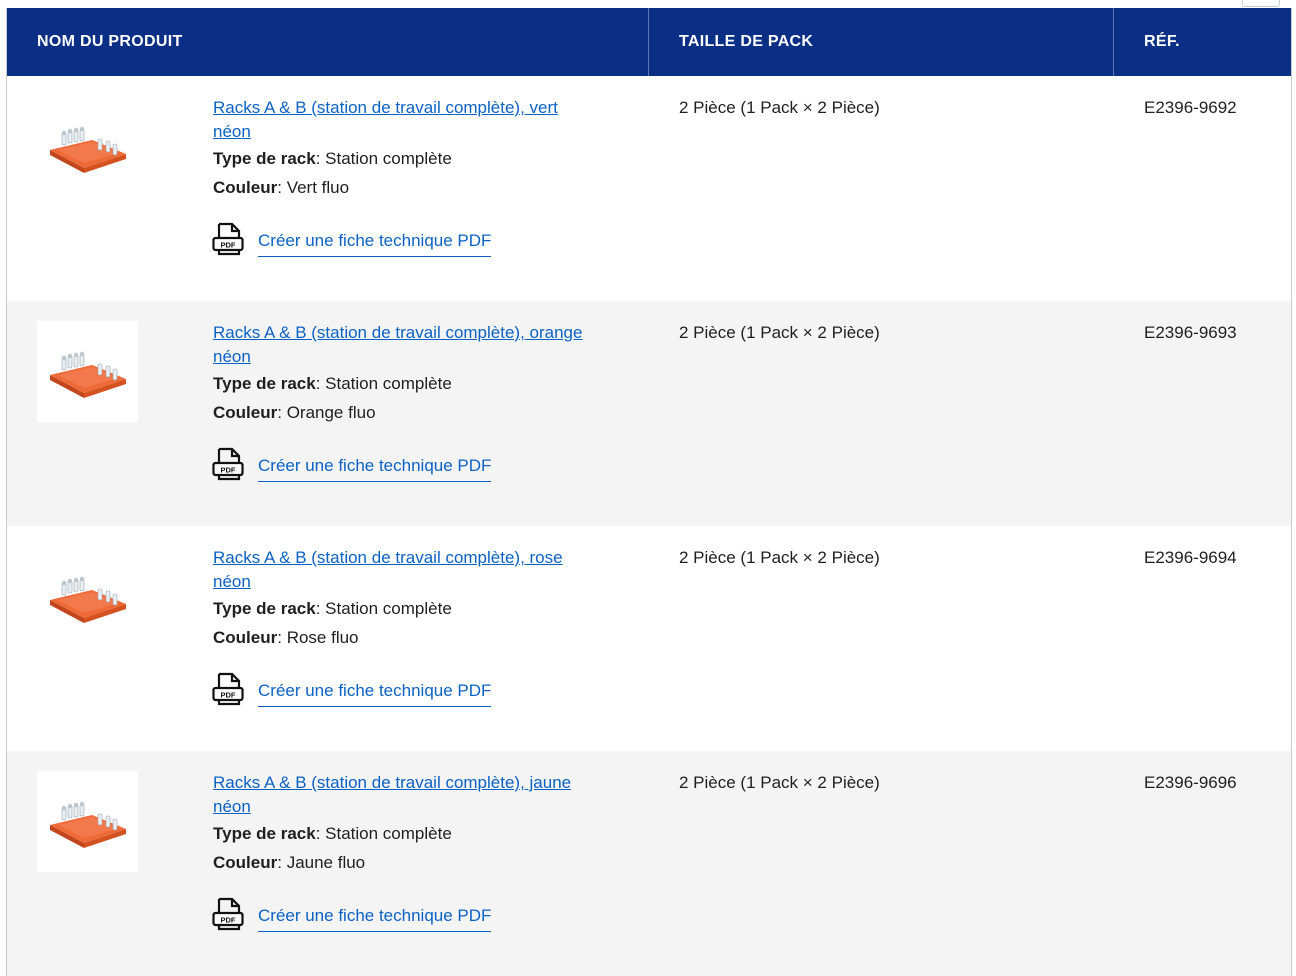  Describe the element at coordinates (328, 42) in the screenshot. I see `header-product-name: NOM DU PRODUIT` at that location.